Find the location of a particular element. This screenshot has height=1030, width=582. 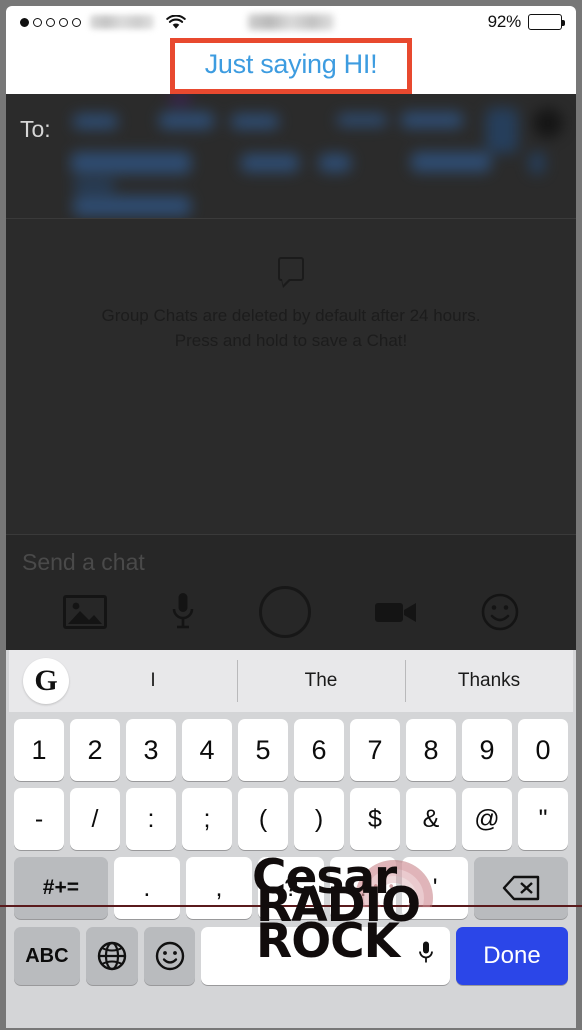

video-camera-icon is located at coordinates (396, 612).